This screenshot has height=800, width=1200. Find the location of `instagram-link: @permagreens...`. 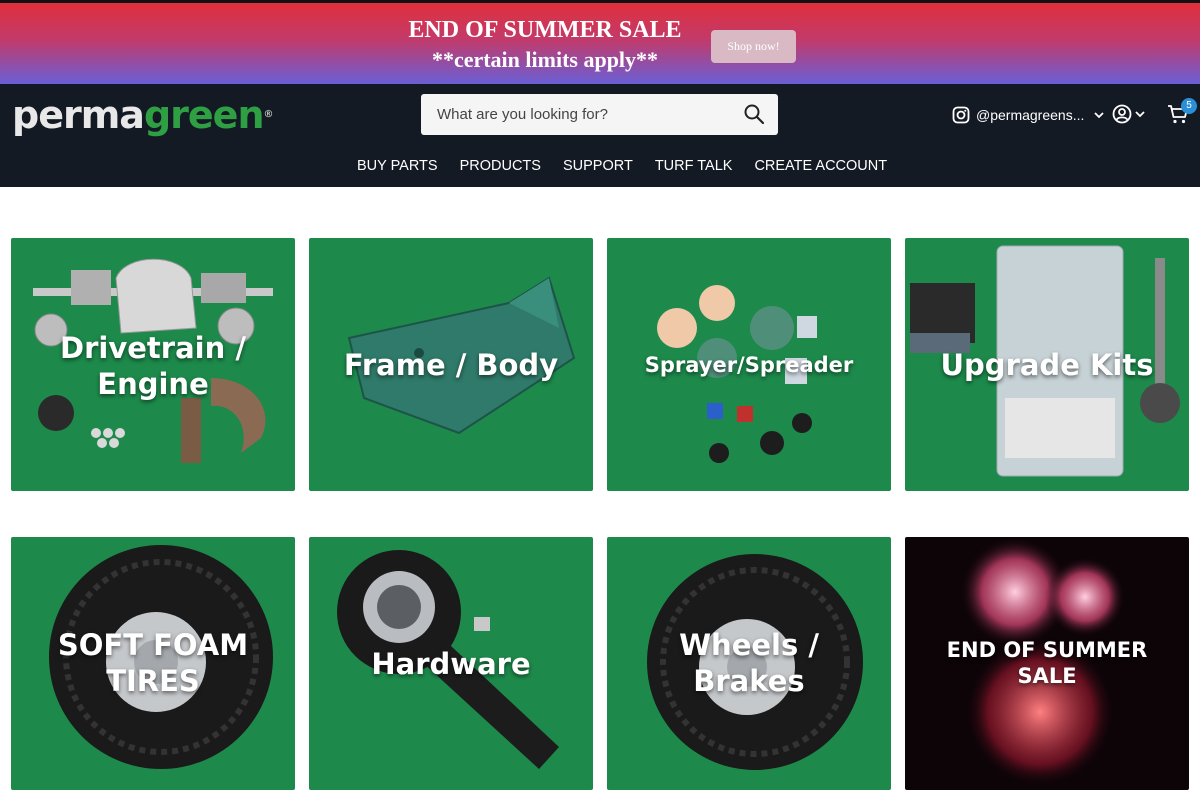

instagram-link: @permagreens... is located at coordinates (1031, 115).